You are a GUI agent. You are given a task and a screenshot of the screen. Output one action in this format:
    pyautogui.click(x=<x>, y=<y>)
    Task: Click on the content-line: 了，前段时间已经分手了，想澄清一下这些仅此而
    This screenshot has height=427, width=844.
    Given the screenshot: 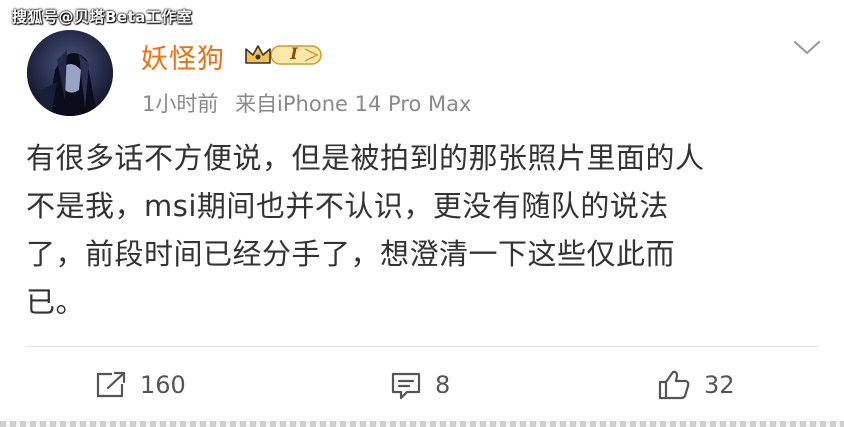 What is the action you would take?
    pyautogui.click(x=351, y=254)
    